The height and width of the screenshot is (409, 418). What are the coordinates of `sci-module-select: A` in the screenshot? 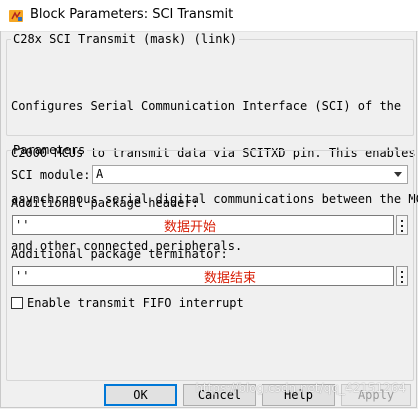 It's located at (250, 174).